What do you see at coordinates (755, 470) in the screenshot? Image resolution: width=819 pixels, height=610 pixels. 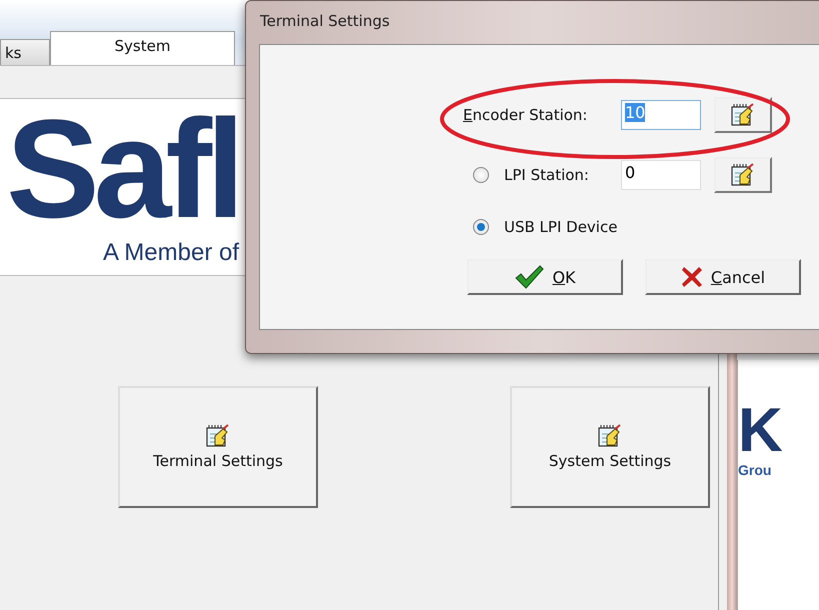 I see `logo-tagline: Grou` at bounding box center [755, 470].